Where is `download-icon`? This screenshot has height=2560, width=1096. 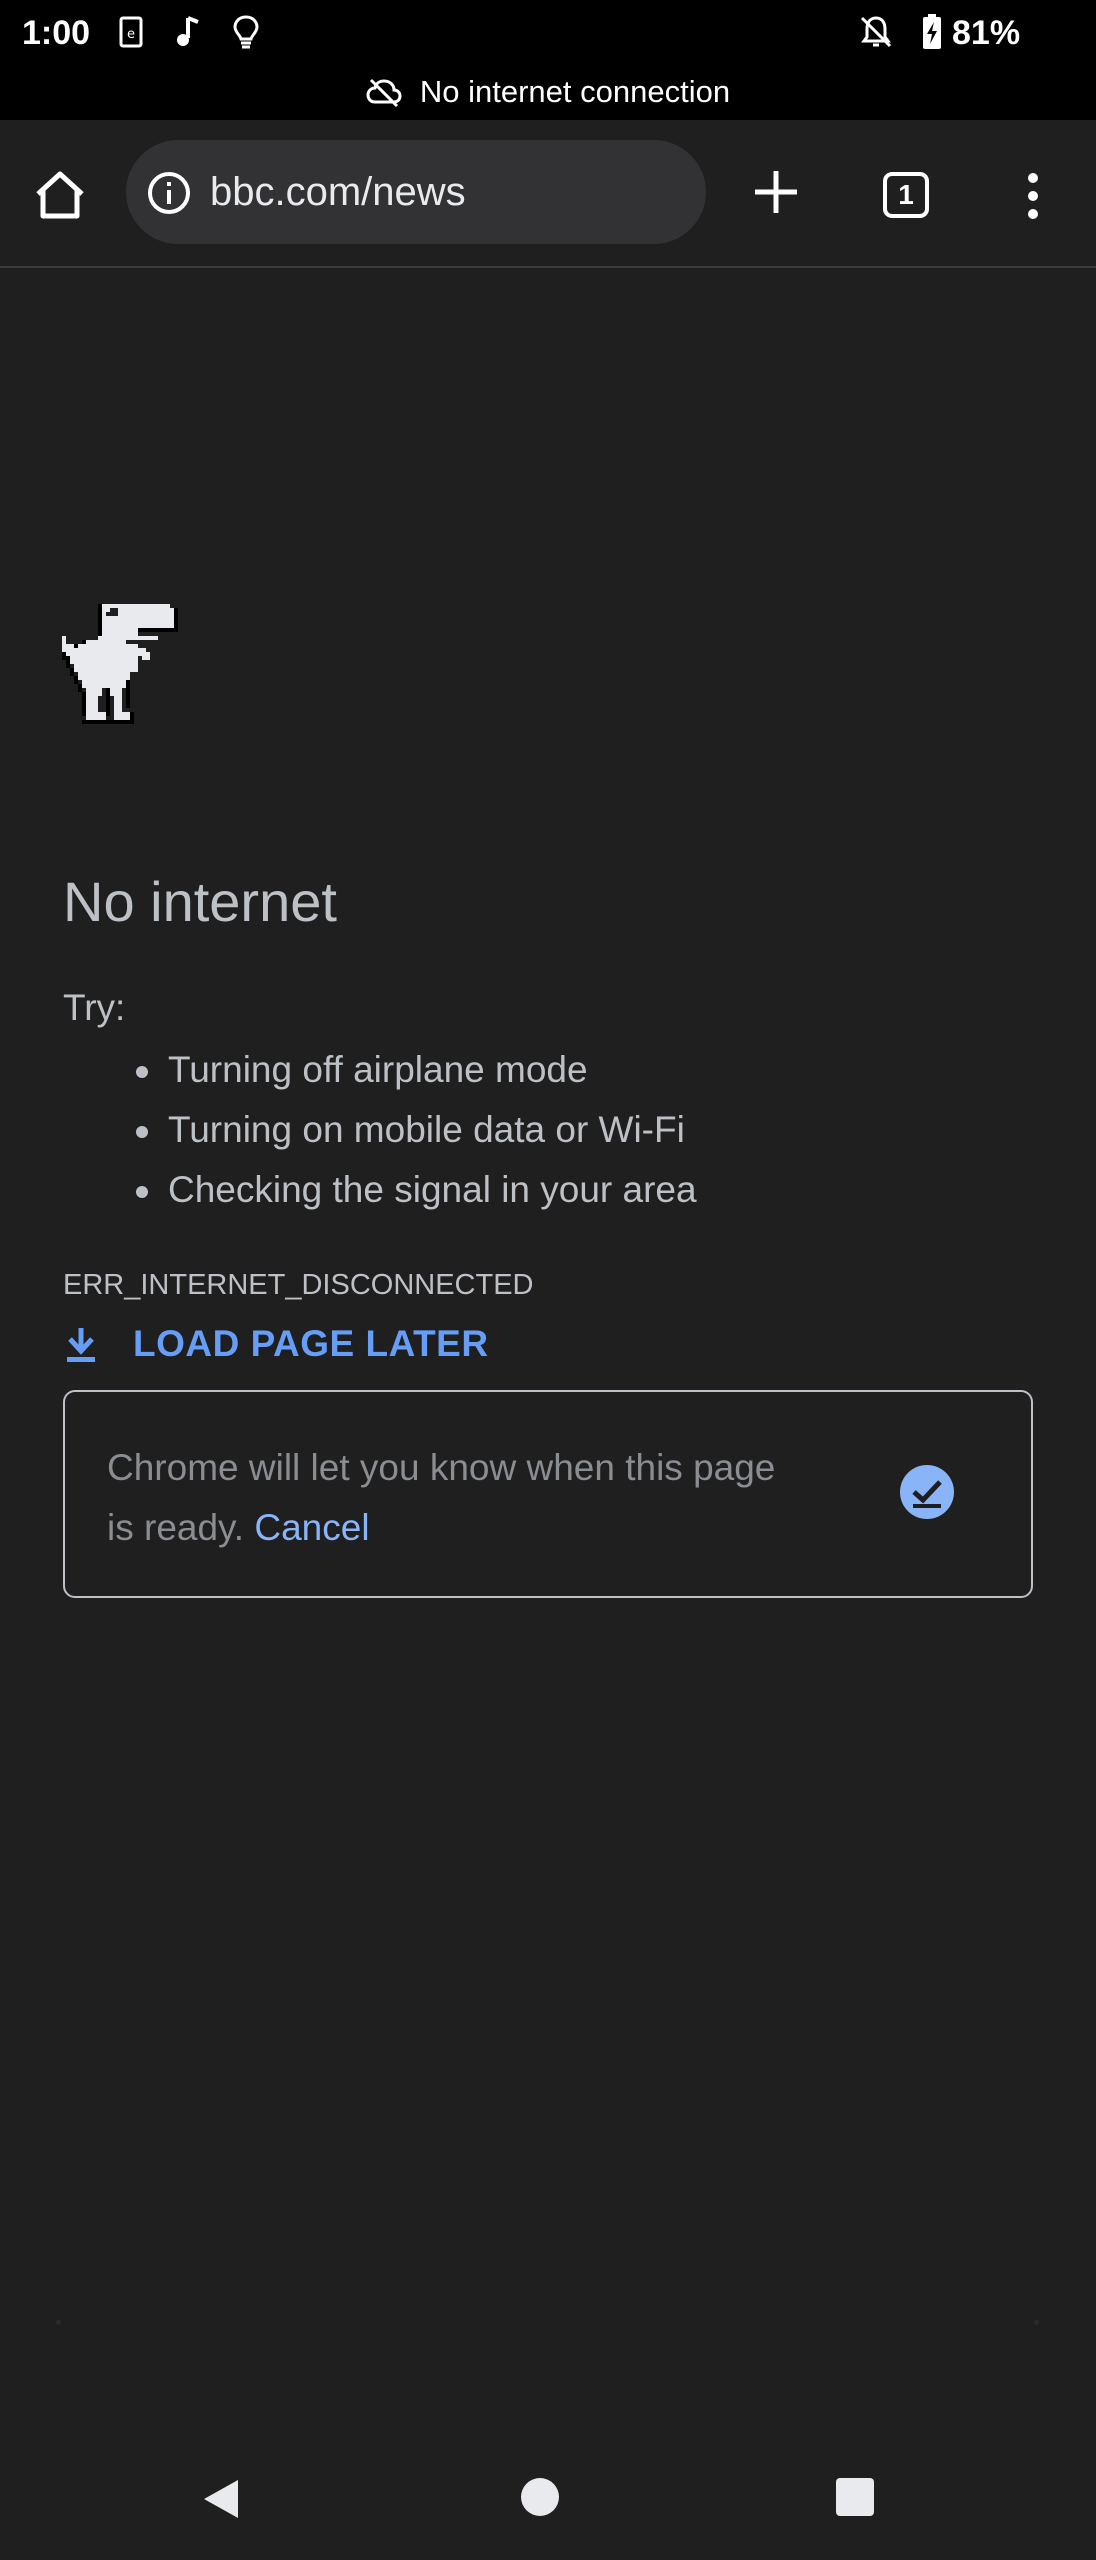 download-icon is located at coordinates (81, 1345).